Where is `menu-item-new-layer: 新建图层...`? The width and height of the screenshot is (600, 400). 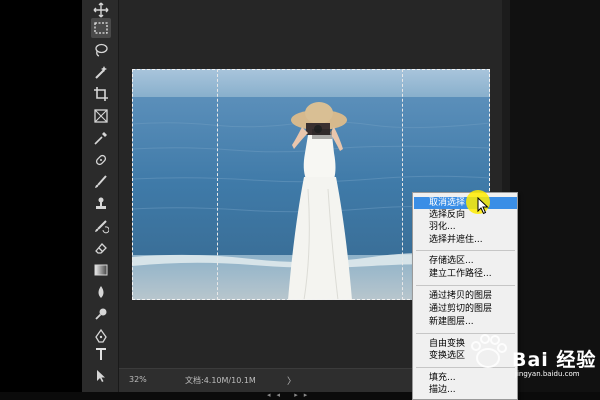
menu-item-new-layer: 新建图层... is located at coordinates (465, 322).